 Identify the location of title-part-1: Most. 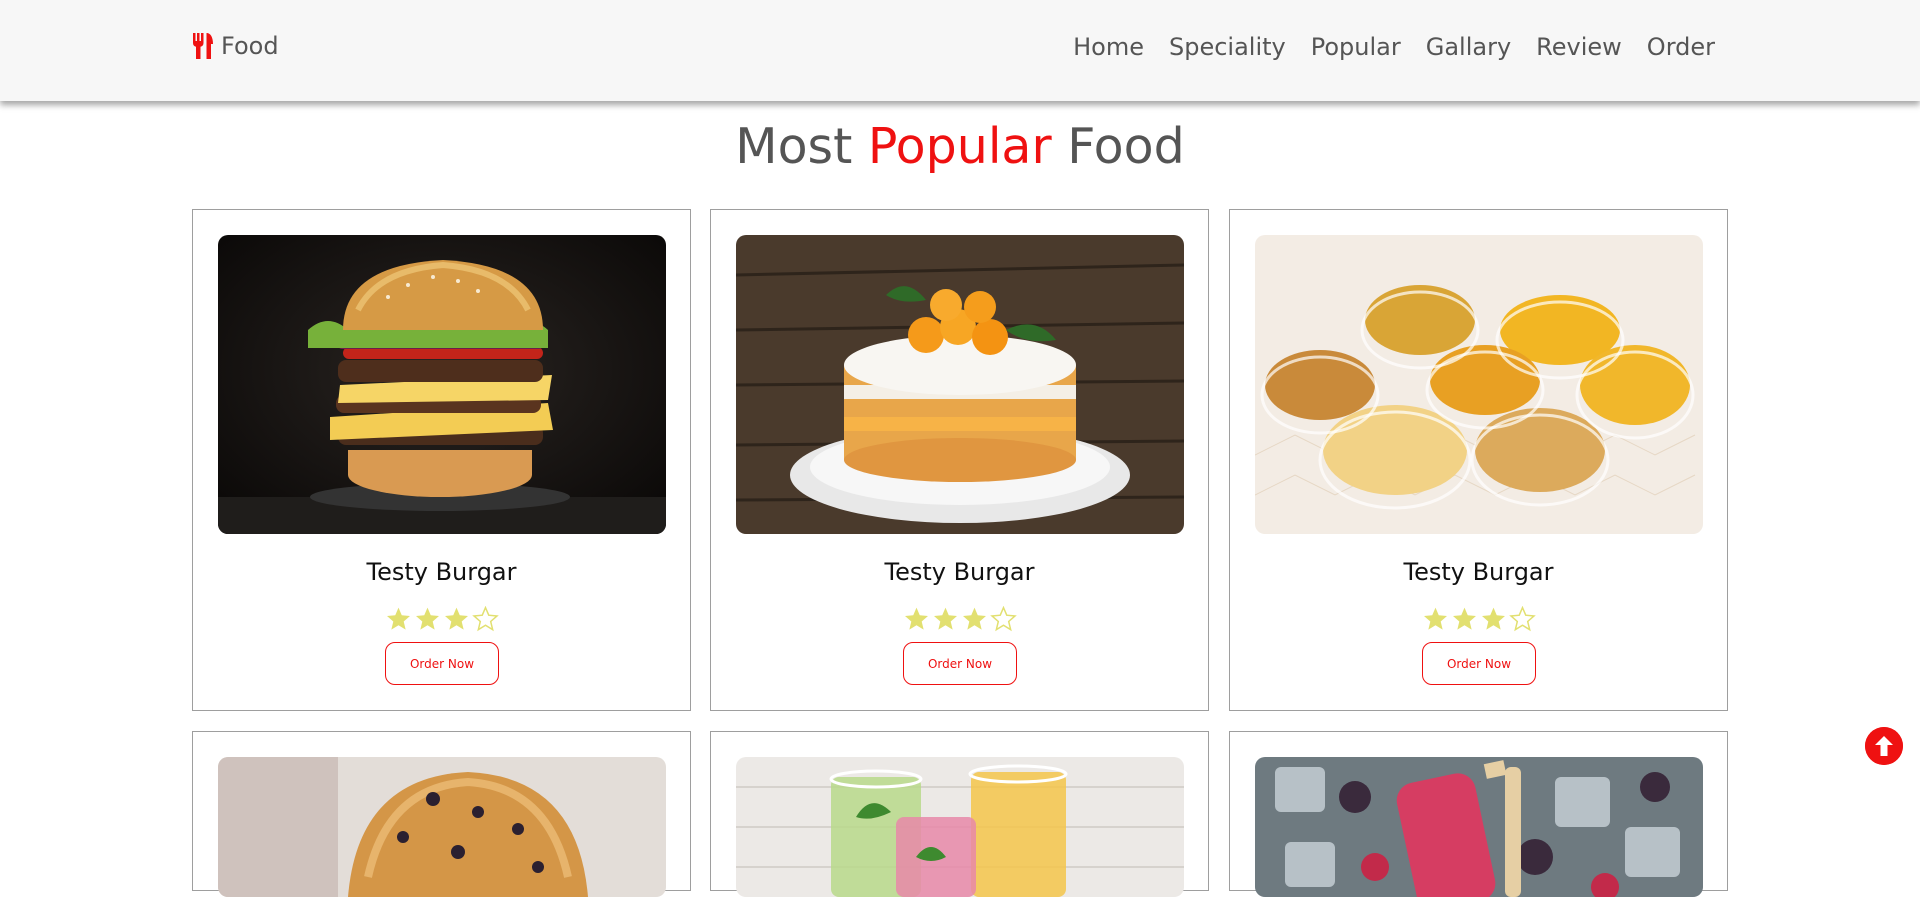
(794, 146).